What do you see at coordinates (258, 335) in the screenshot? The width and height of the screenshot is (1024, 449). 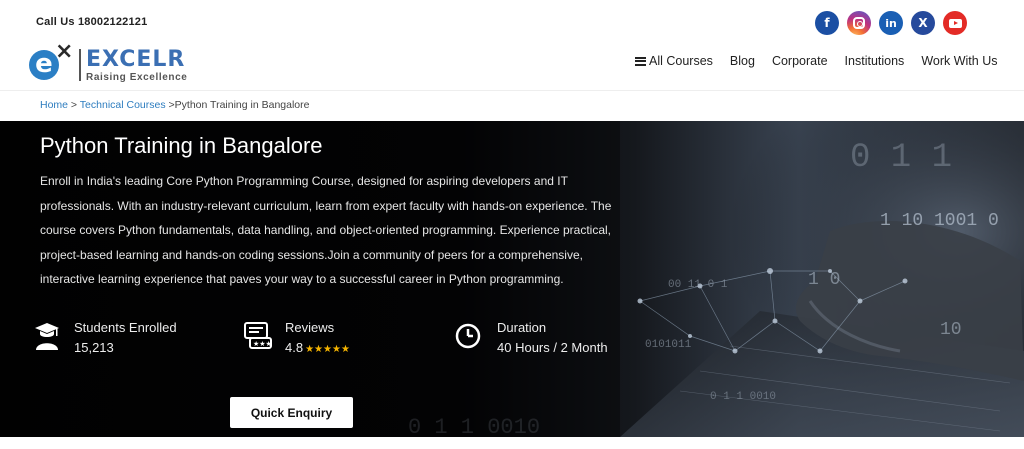 I see `review-icon: ★★★` at bounding box center [258, 335].